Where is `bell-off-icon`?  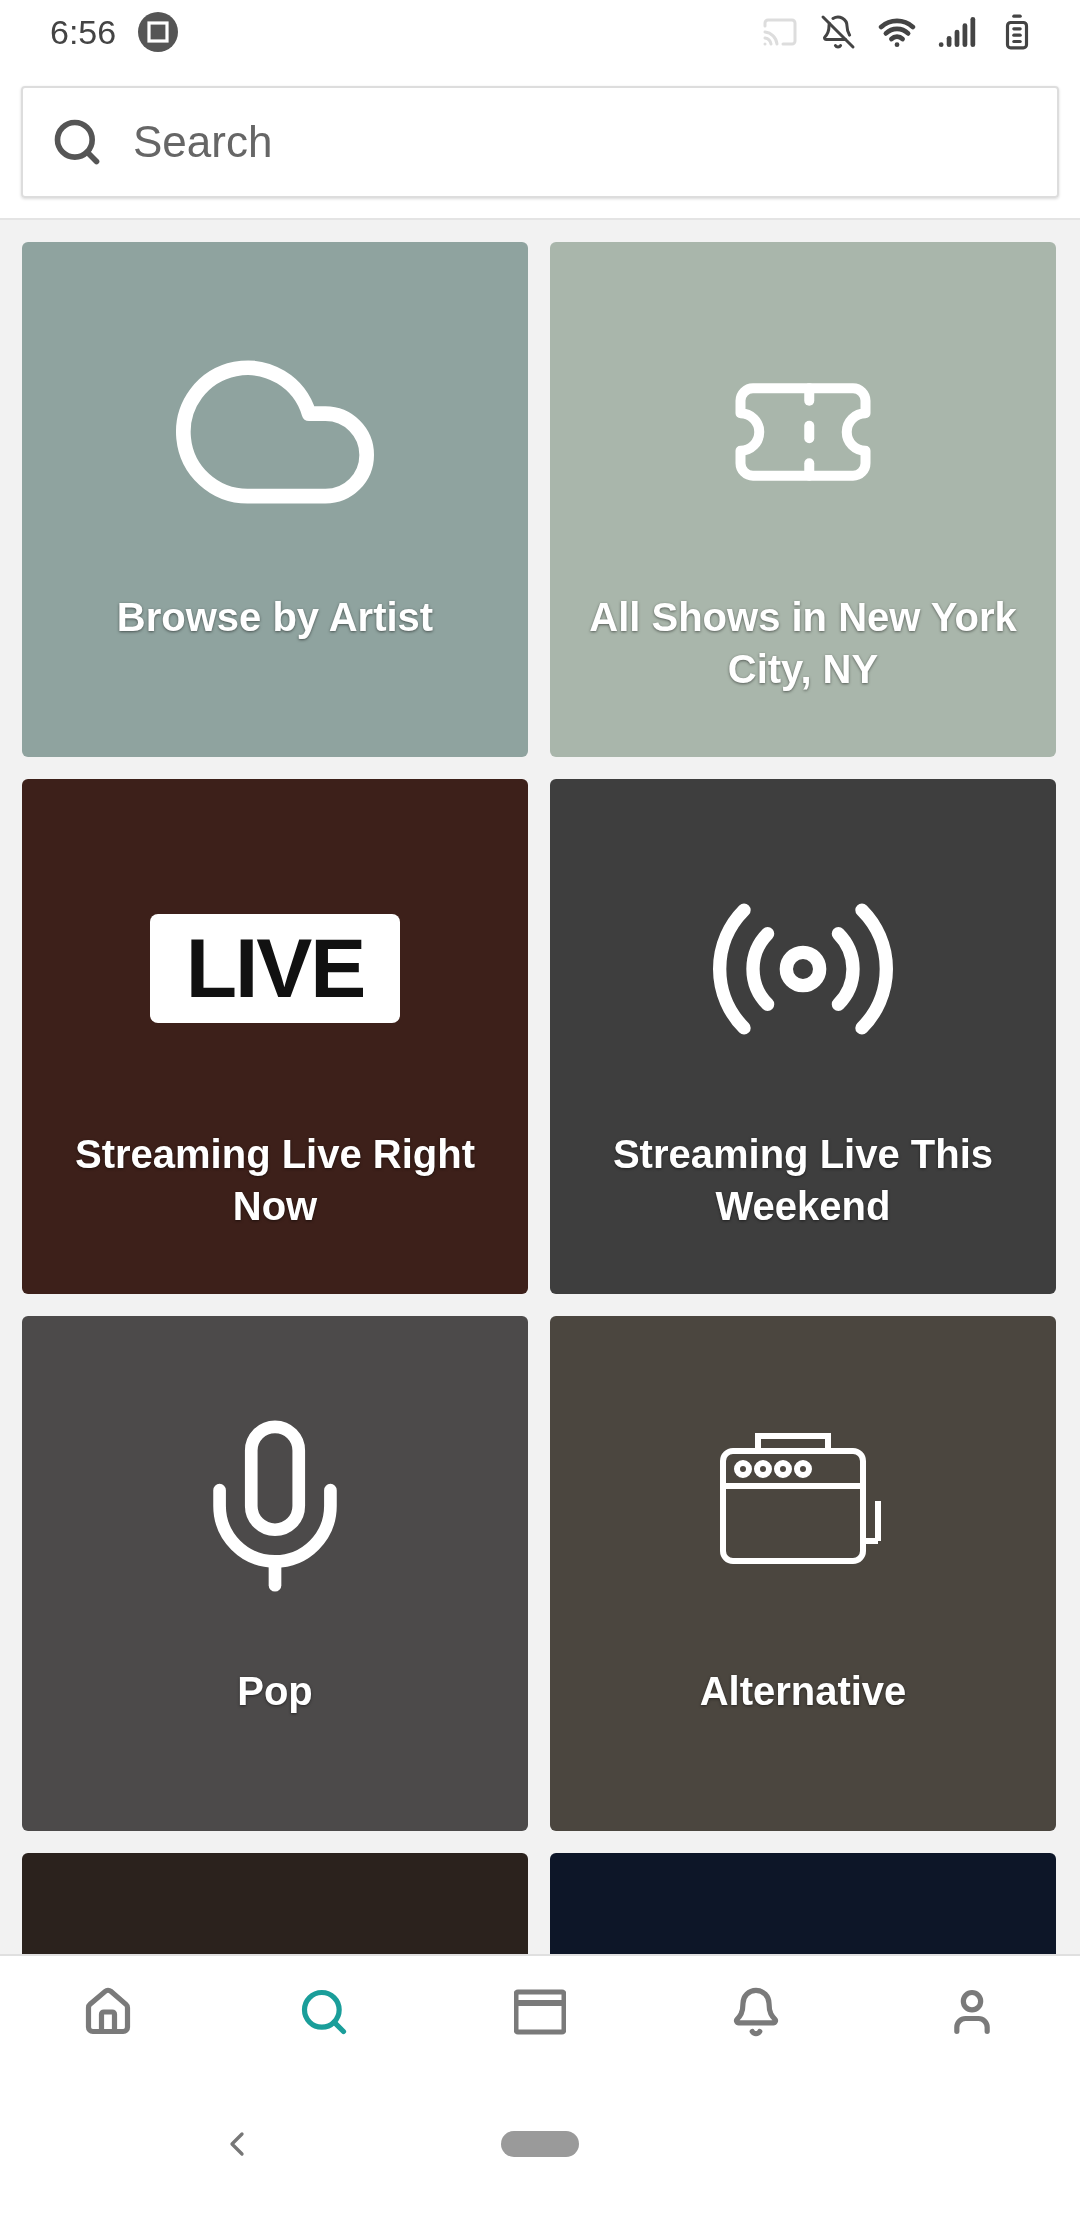
bell-off-icon is located at coordinates (838, 32).